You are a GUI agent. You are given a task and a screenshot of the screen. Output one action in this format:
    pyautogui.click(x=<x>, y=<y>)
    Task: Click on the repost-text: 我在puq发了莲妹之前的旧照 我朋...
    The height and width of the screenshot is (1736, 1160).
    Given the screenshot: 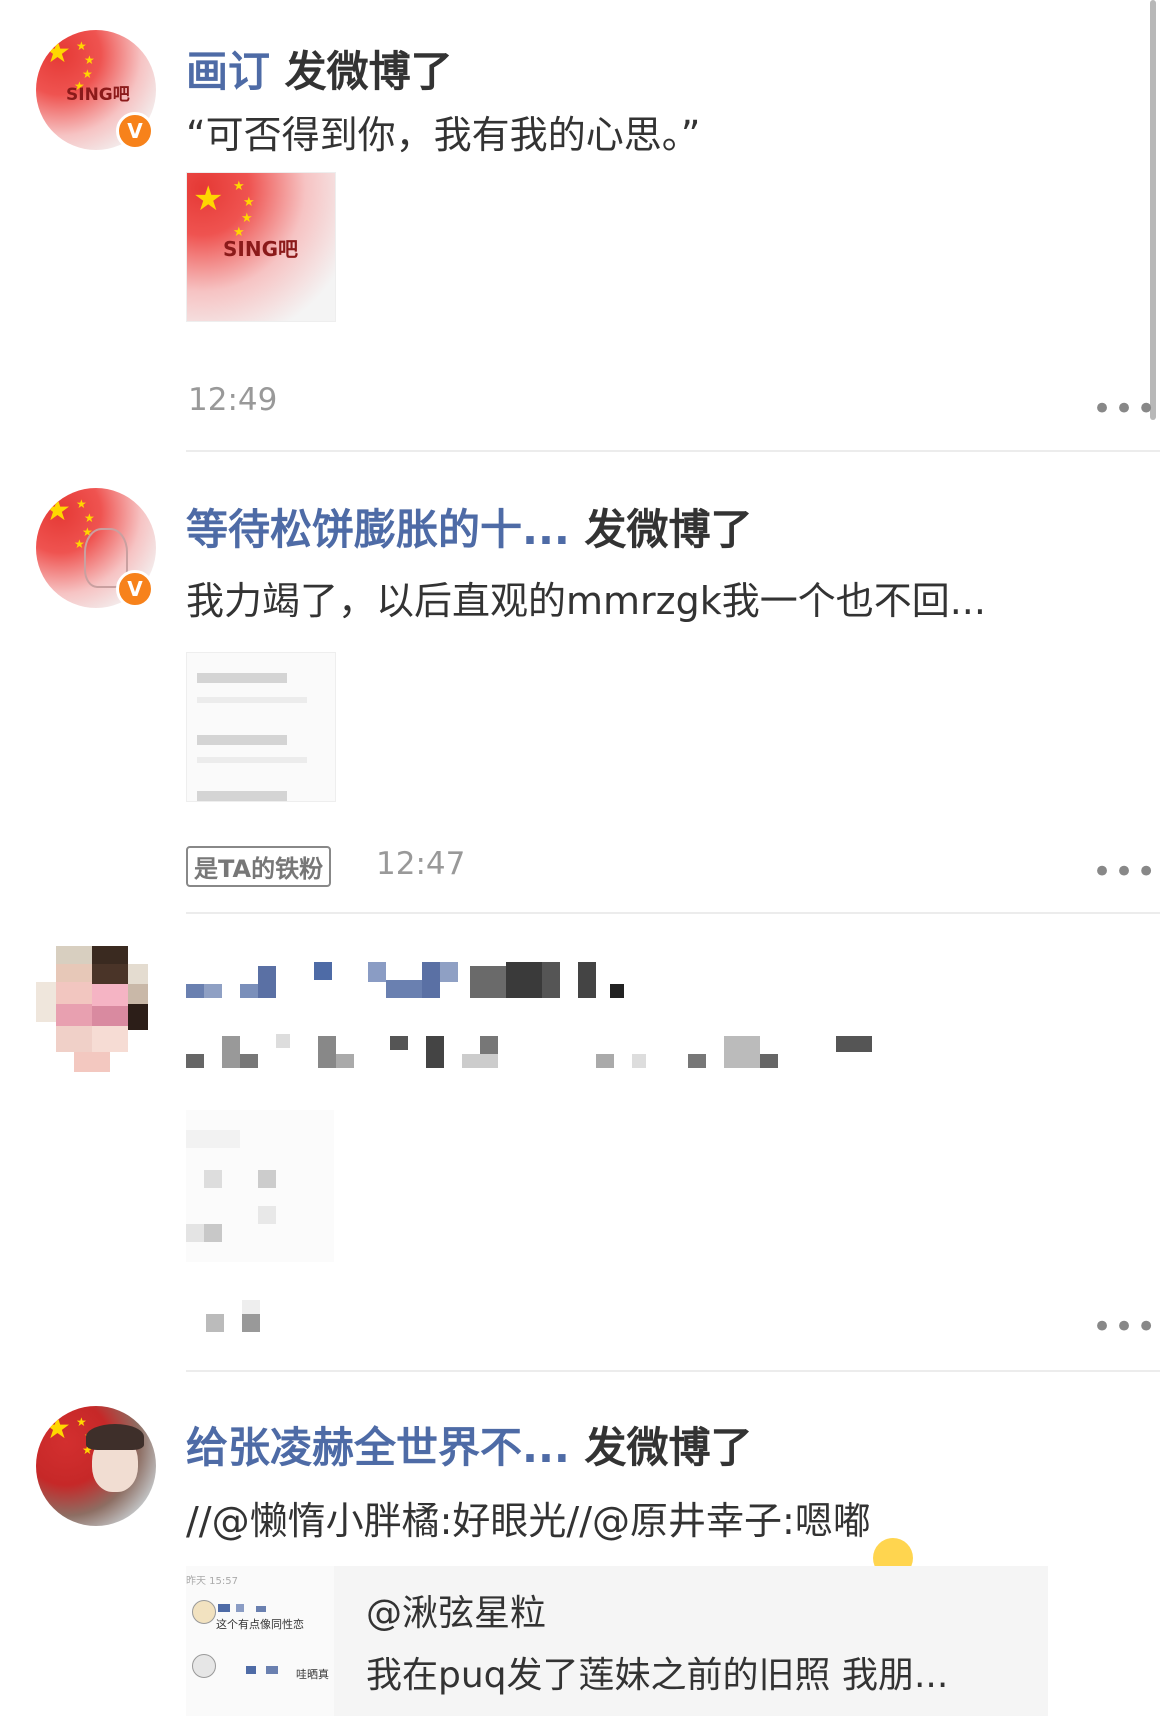 What is the action you would take?
    pyautogui.click(x=657, y=1675)
    